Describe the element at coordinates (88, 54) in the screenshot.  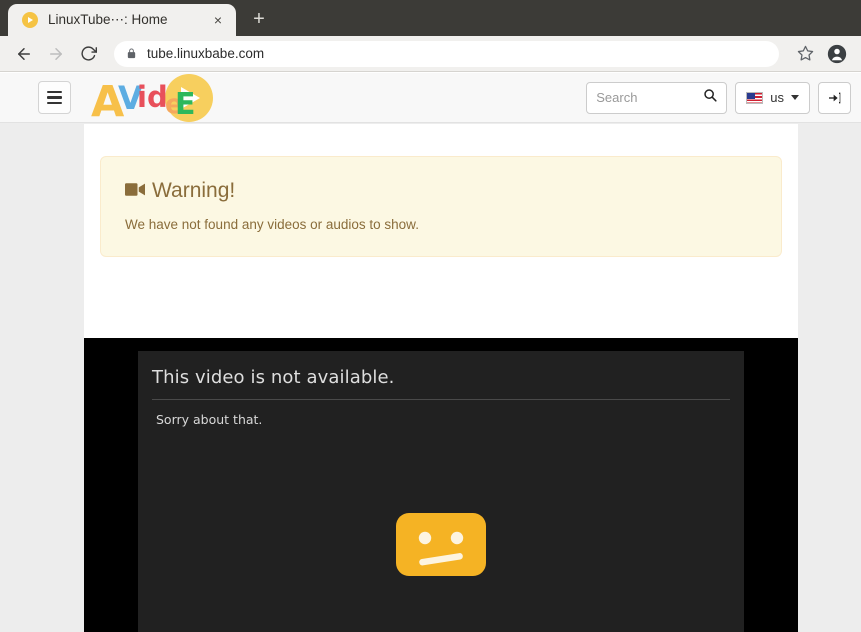
I see `reload-icon` at that location.